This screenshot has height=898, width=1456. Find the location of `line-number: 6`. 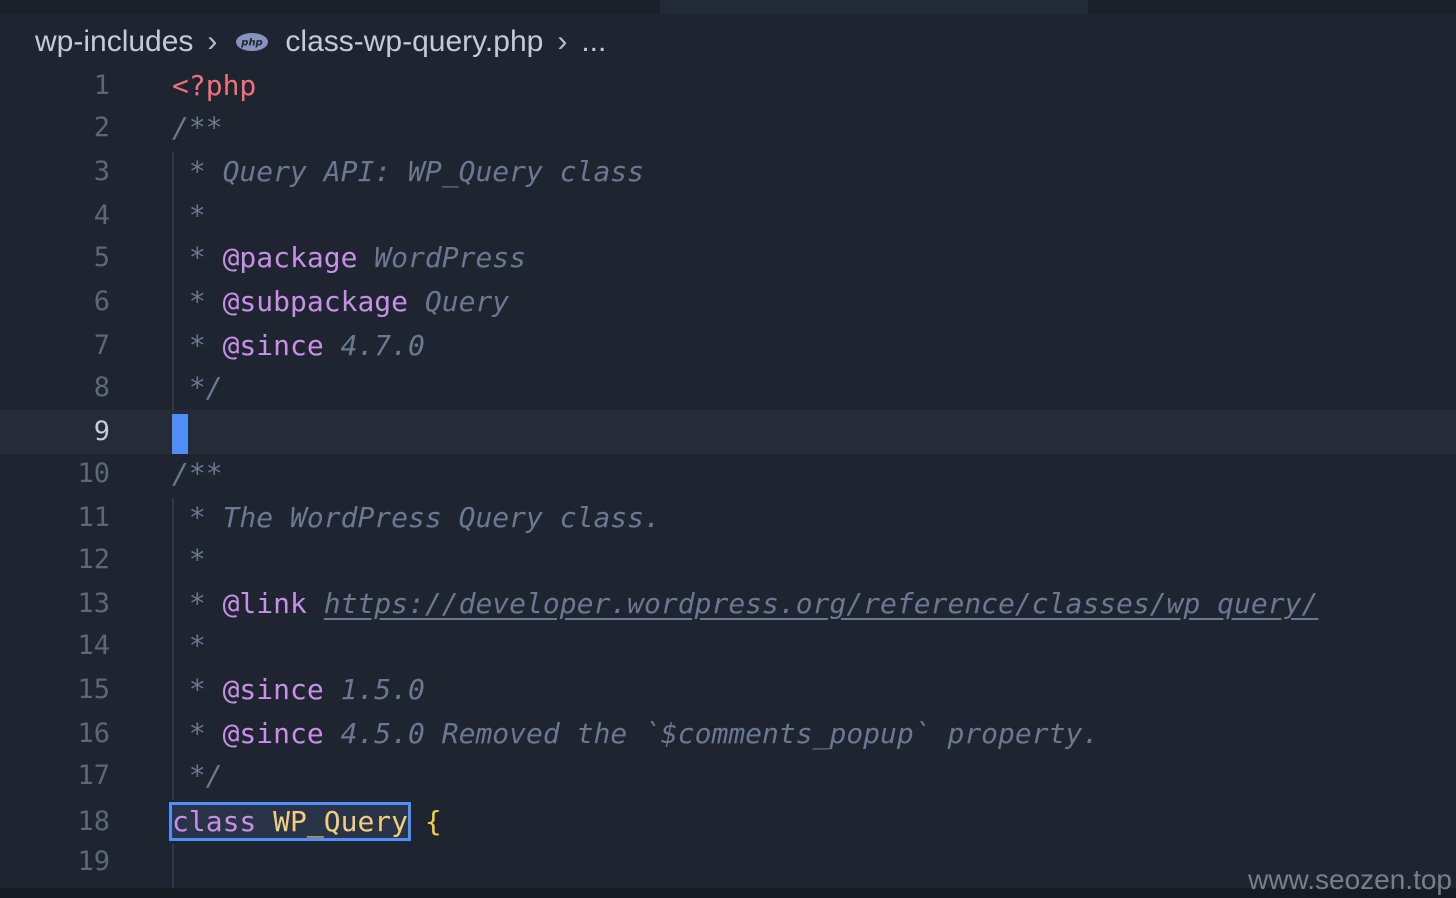

line-number: 6 is located at coordinates (101, 301).